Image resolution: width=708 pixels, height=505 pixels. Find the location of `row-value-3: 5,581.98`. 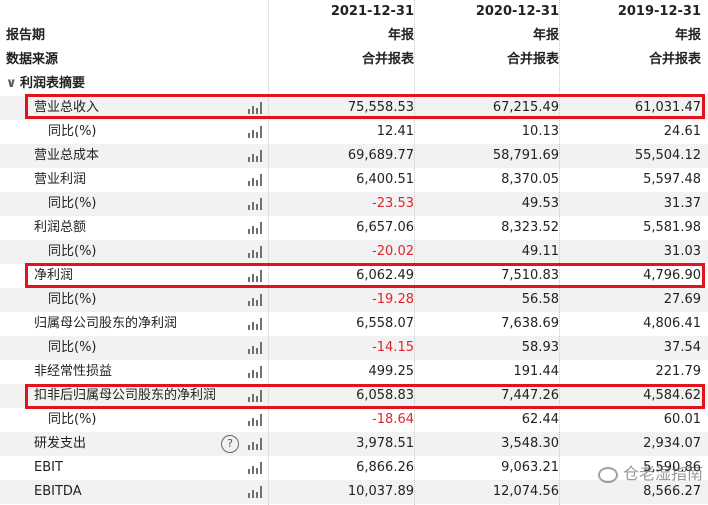

row-value-3: 5,581.98 is located at coordinates (672, 227).